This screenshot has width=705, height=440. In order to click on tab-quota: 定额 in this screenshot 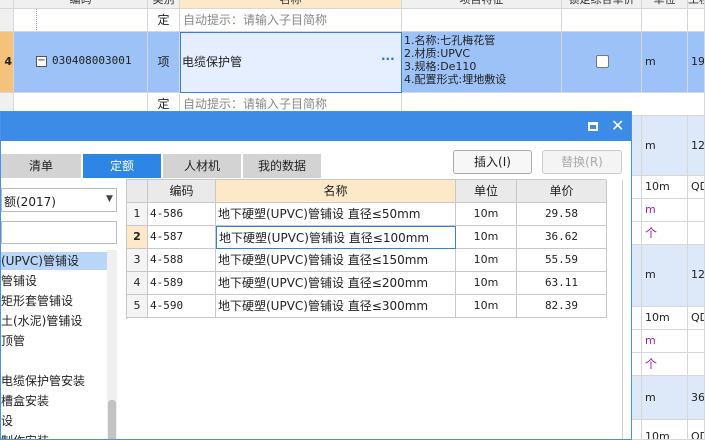, I will do `click(122, 166)`.